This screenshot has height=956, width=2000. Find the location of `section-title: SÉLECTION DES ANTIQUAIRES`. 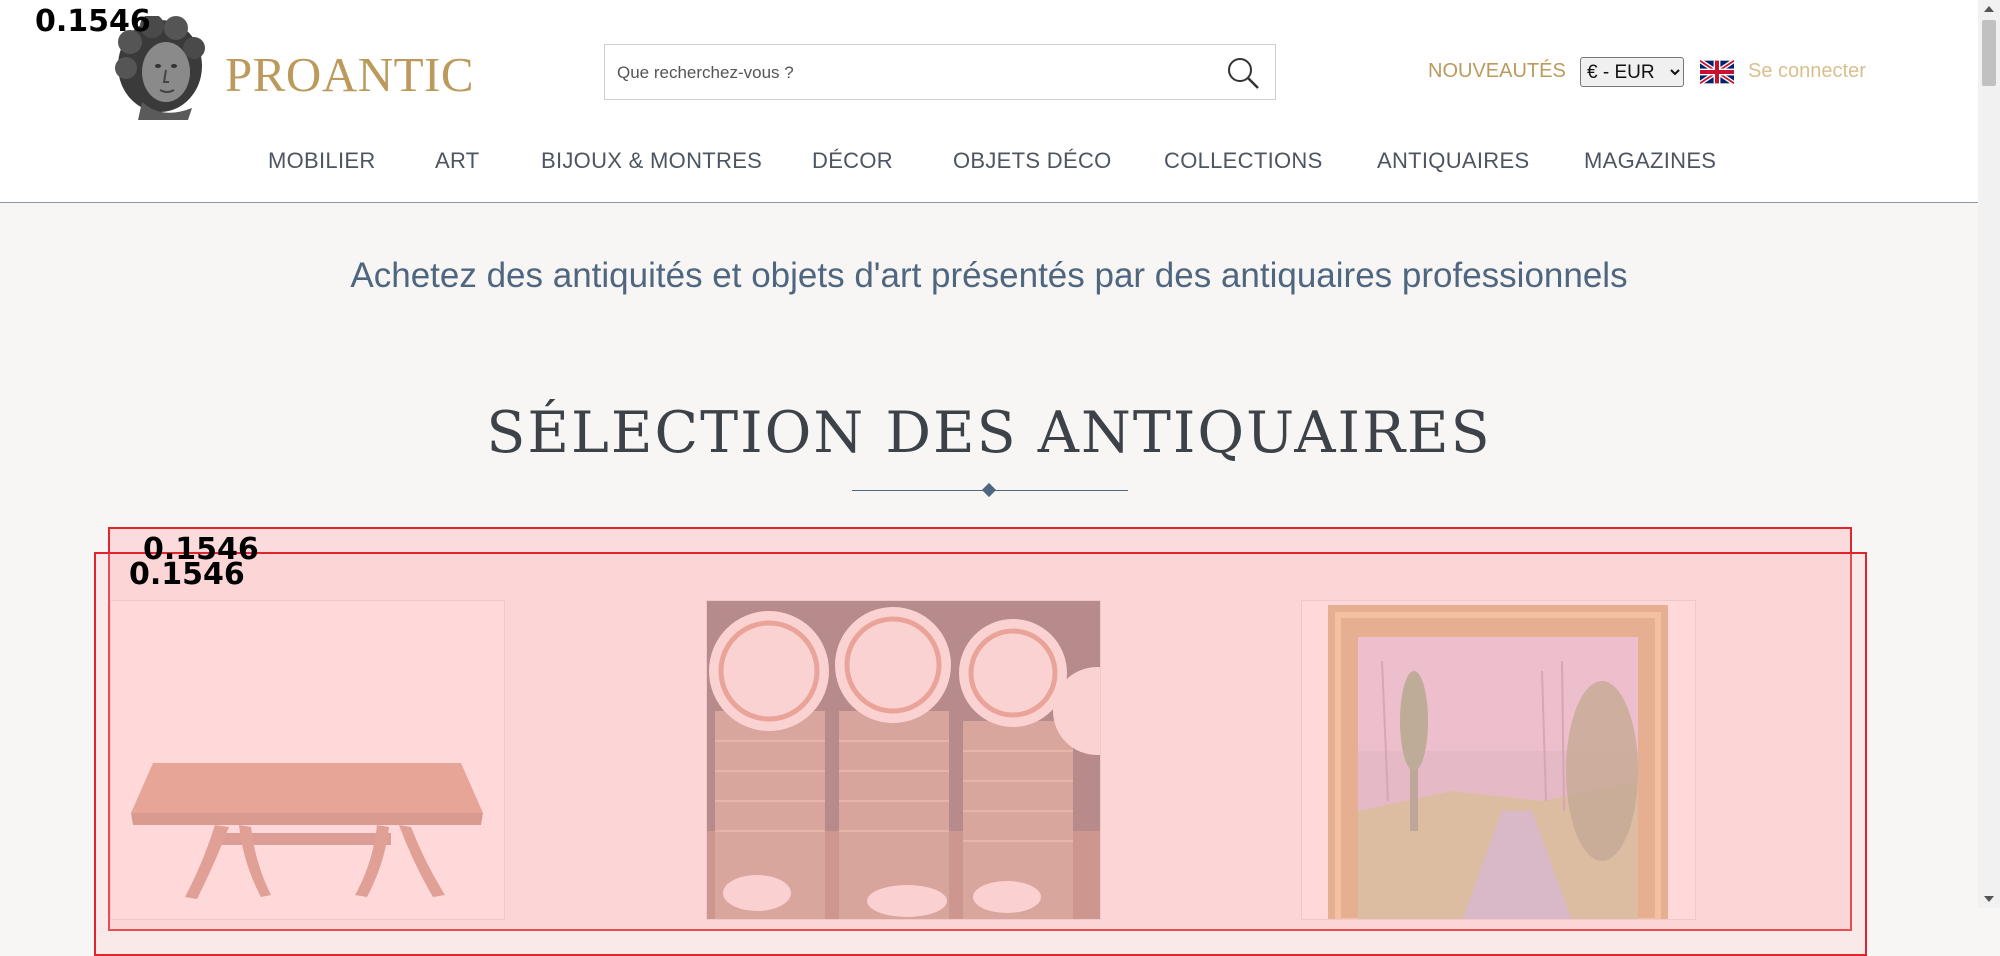

section-title: SÉLECTION DES ANTIQUAIRES is located at coordinates (989, 433).